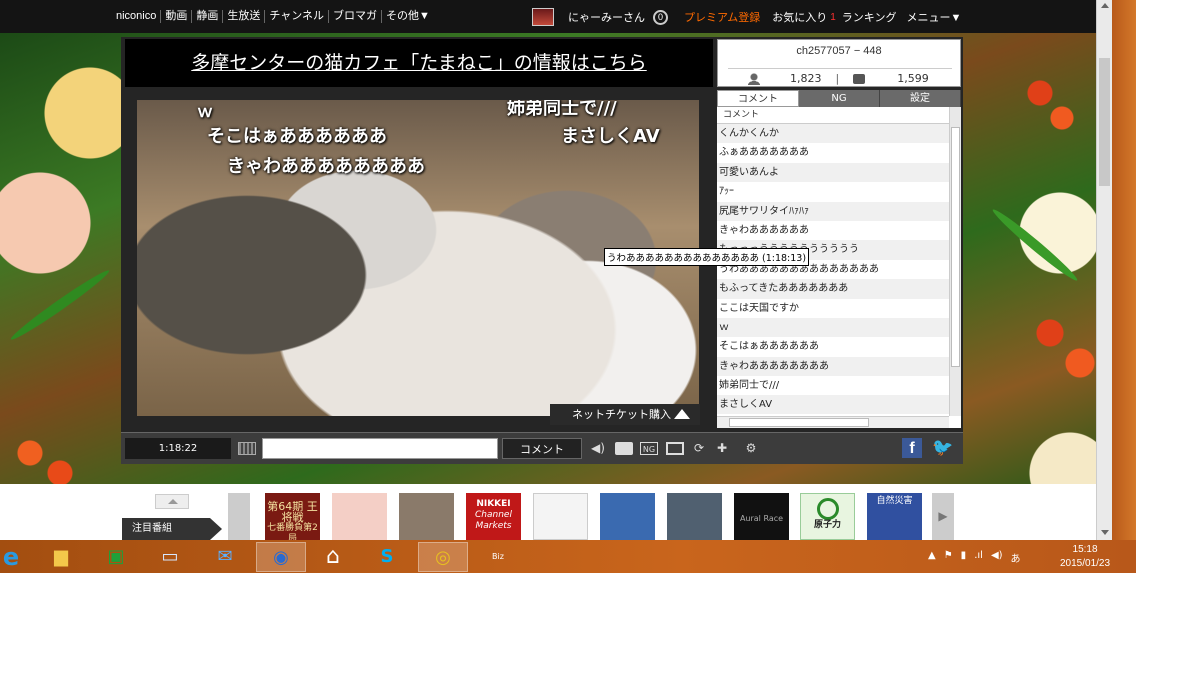 The width and height of the screenshot is (1200, 675). I want to click on ime-indicator: あ, so click(1016, 557).